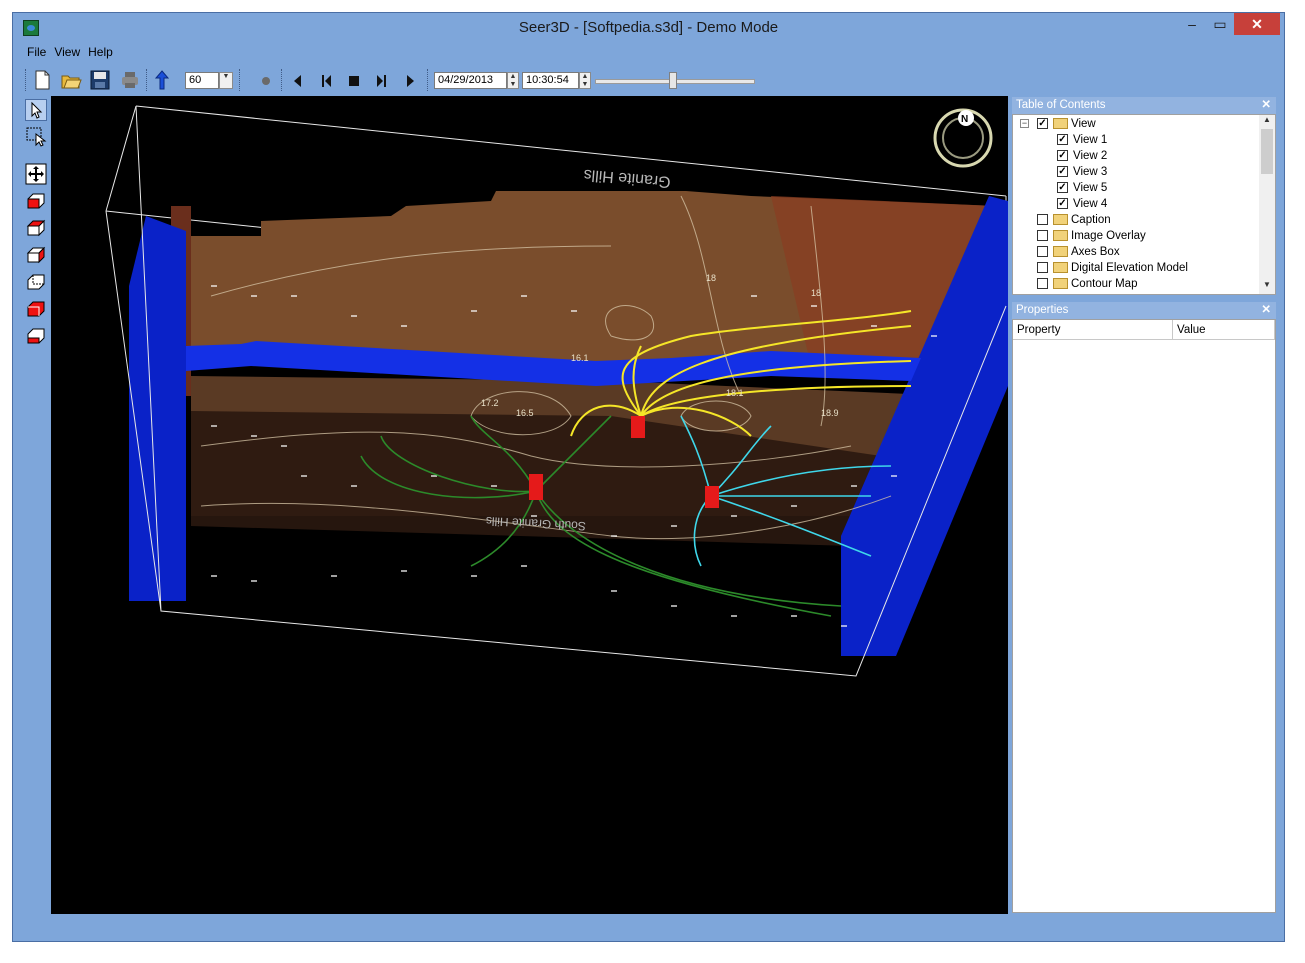 Image resolution: width=1305 pixels, height=963 pixels. Describe the element at coordinates (1267, 122) in the screenshot. I see `scroll-up-icon: ▲` at that location.